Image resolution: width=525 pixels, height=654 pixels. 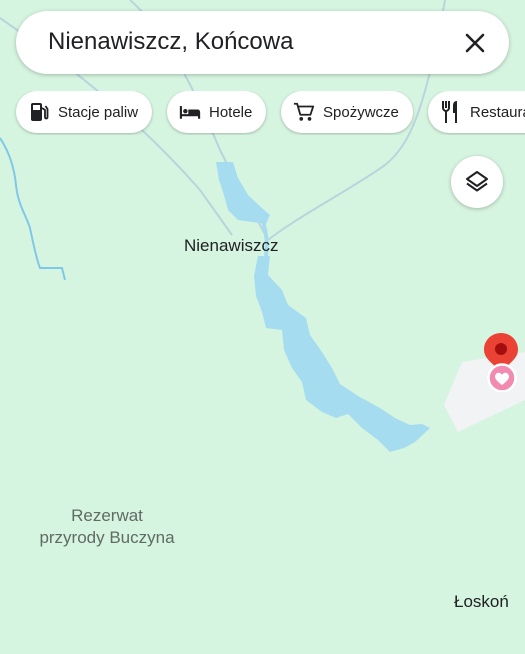 What do you see at coordinates (170, 42) in the screenshot?
I see `search-input: Nienawiszcz, Końcowa` at bounding box center [170, 42].